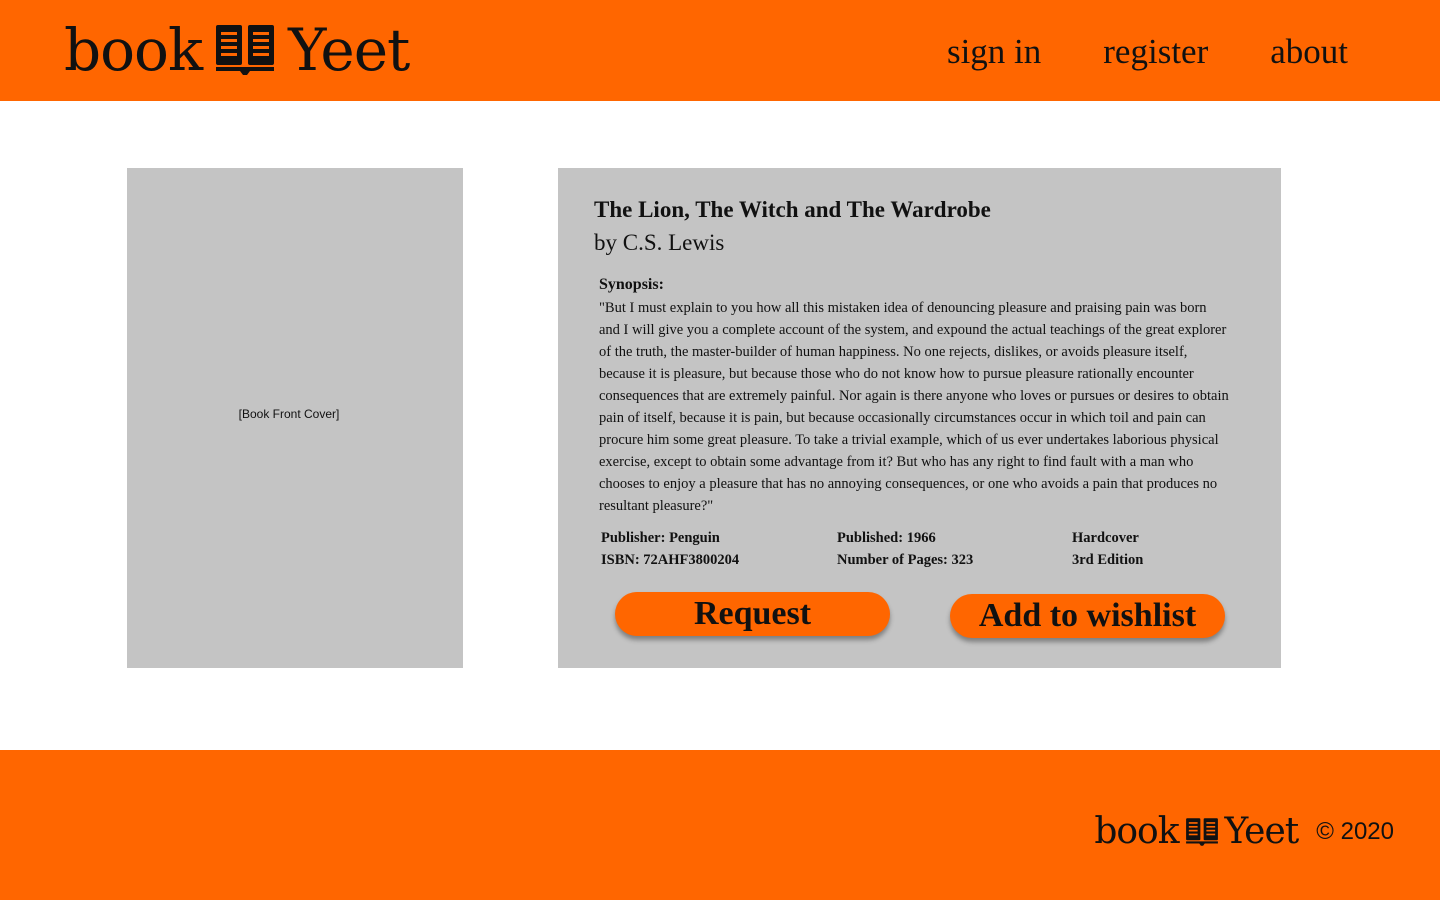 This screenshot has height=900, width=1440. Describe the element at coordinates (886, 538) in the screenshot. I see `published-label: Published: 1966` at that location.